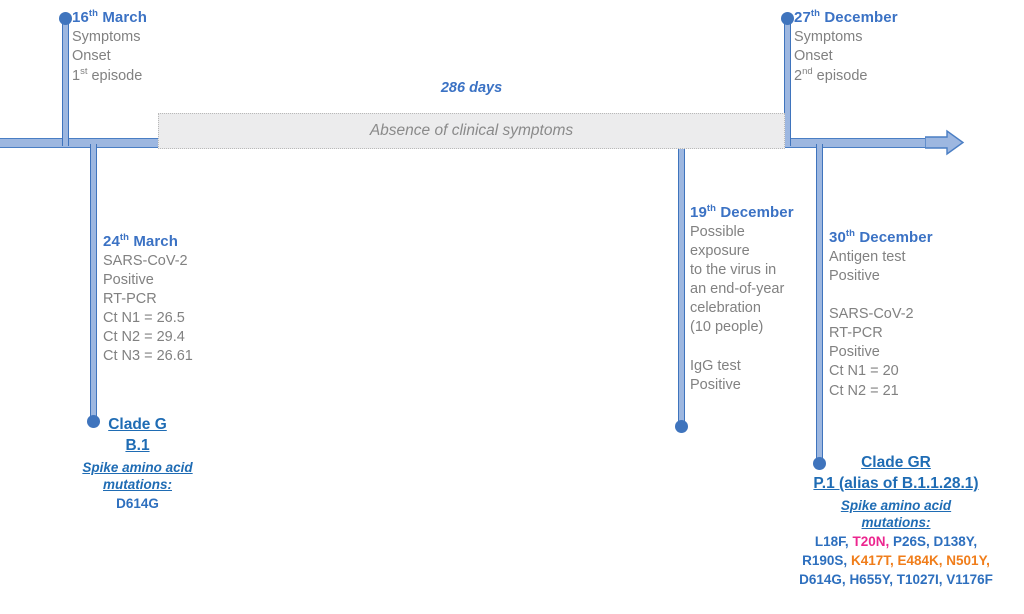 This screenshot has width=1024, height=614. I want to click on event-line-episode: 1st episode, so click(109, 76).